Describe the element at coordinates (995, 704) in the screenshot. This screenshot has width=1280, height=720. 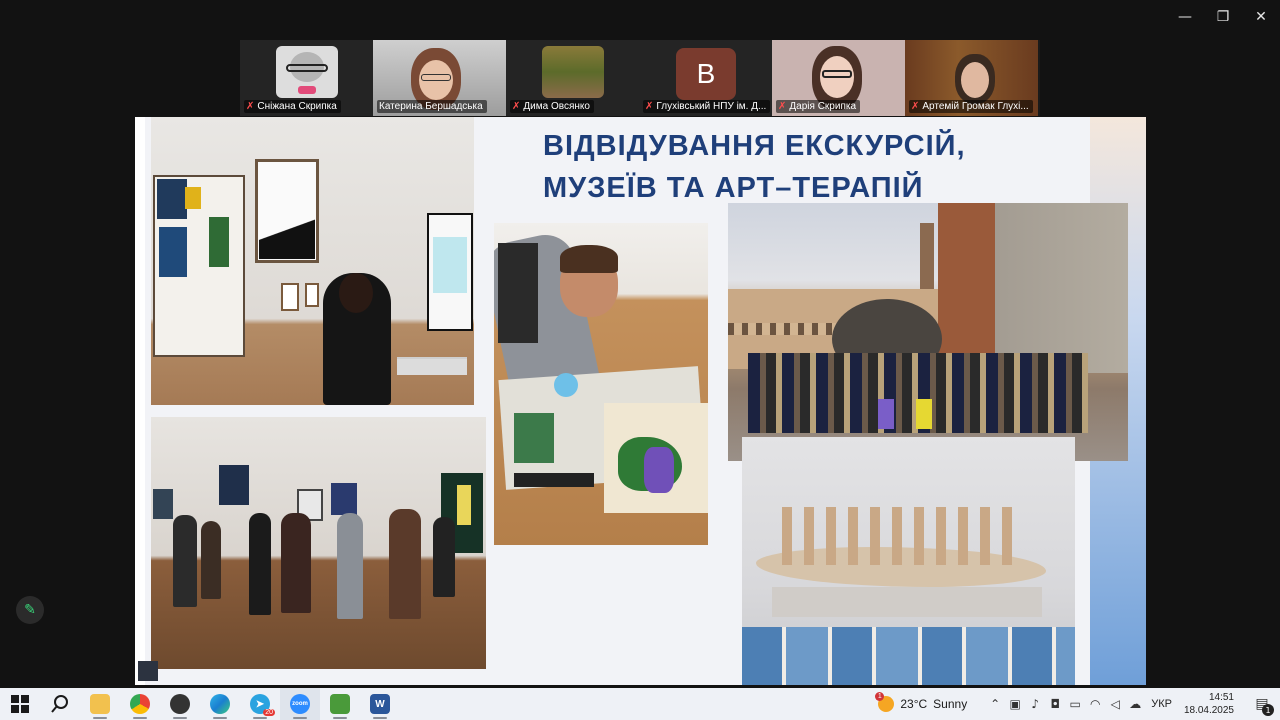
I see `chevron-up-icon: ⌃` at that location.